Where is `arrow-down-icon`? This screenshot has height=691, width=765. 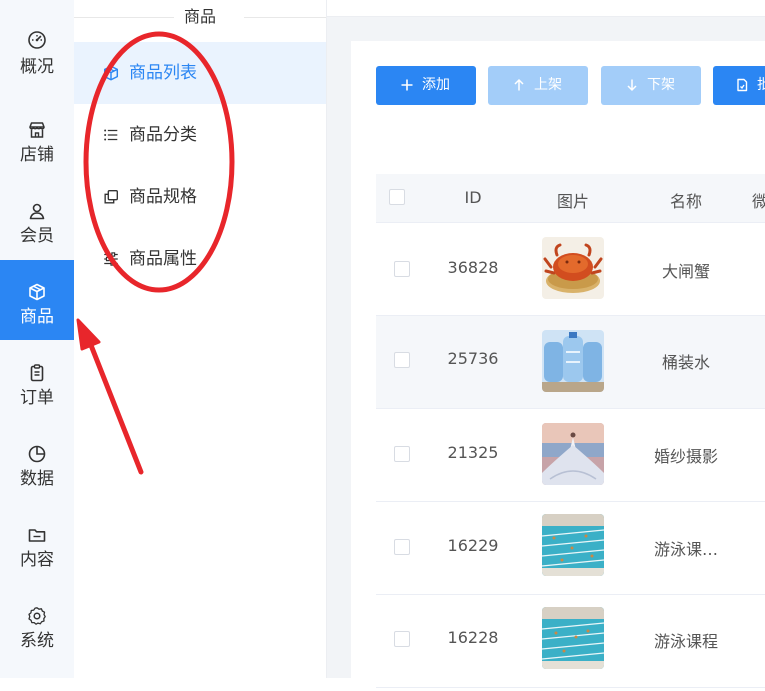
arrow-down-icon is located at coordinates (632, 85).